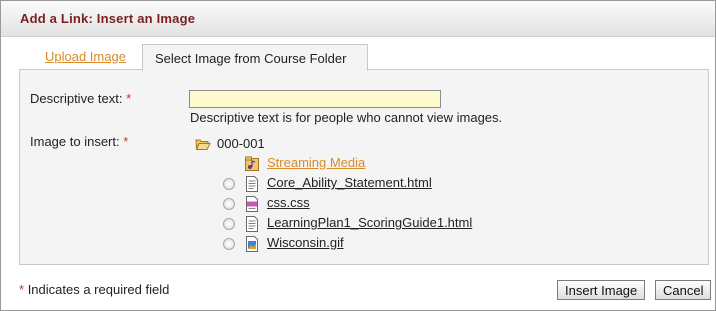  I want to click on tree-item-label: Wisconsin.gif, so click(305, 242).